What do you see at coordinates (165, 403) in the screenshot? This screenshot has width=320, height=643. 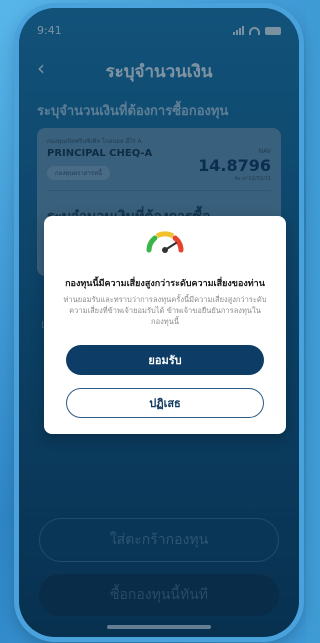 I see `decline-button: ปฏิเสธ` at bounding box center [165, 403].